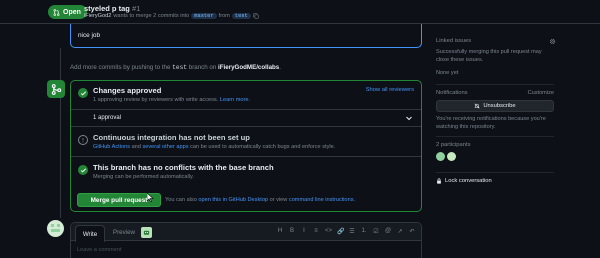 Image resolution: width=600 pixels, height=258 pixels. Describe the element at coordinates (495, 145) in the screenshot. I see `participants-section: 2 participants` at that location.